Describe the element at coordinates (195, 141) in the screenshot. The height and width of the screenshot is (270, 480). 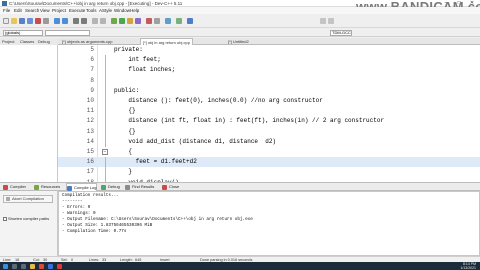
I see `code-text: void add_dist (distance d1, distance d2)` at that location.